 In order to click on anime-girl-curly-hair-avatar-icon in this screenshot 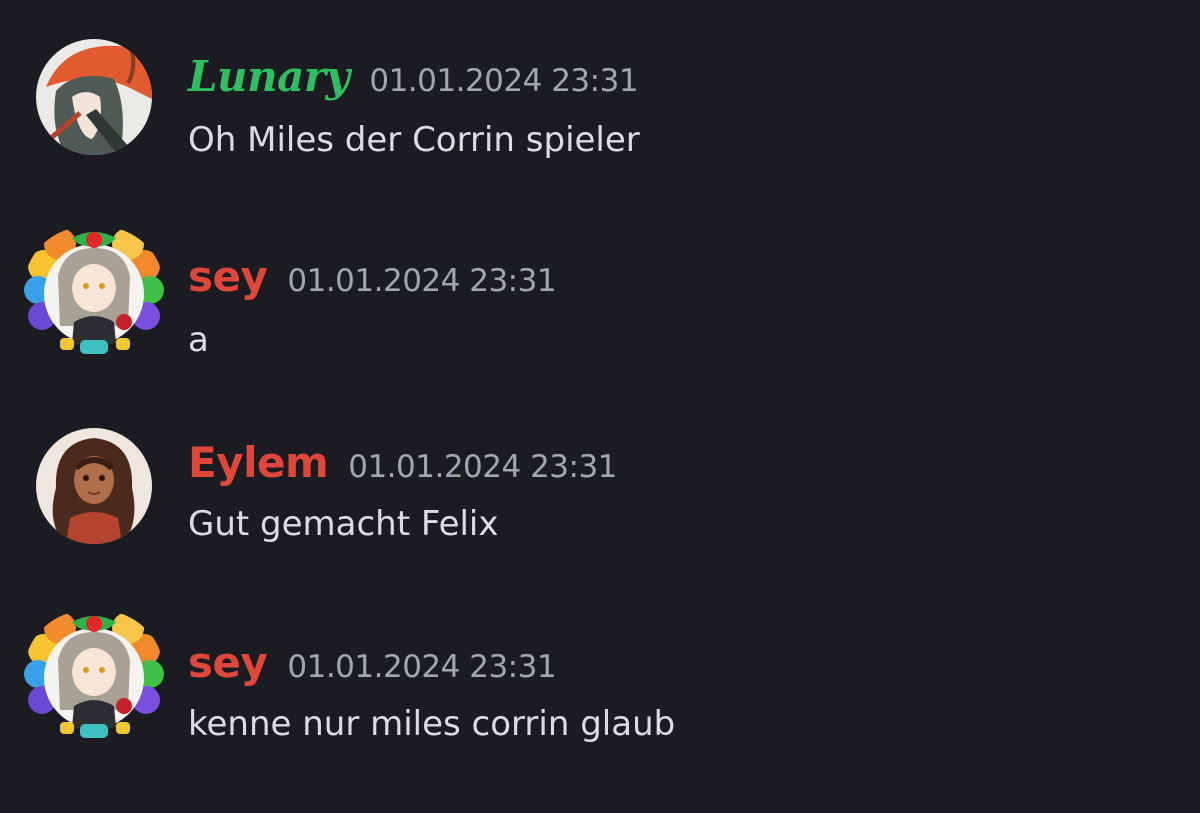, I will do `click(94, 486)`.